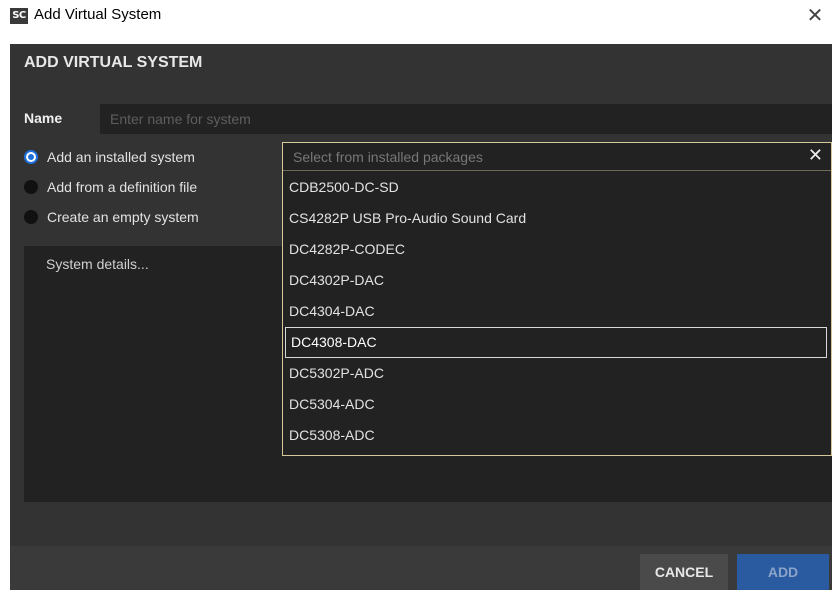 The height and width of the screenshot is (590, 832). I want to click on window-title: Add Virtual System, so click(98, 14).